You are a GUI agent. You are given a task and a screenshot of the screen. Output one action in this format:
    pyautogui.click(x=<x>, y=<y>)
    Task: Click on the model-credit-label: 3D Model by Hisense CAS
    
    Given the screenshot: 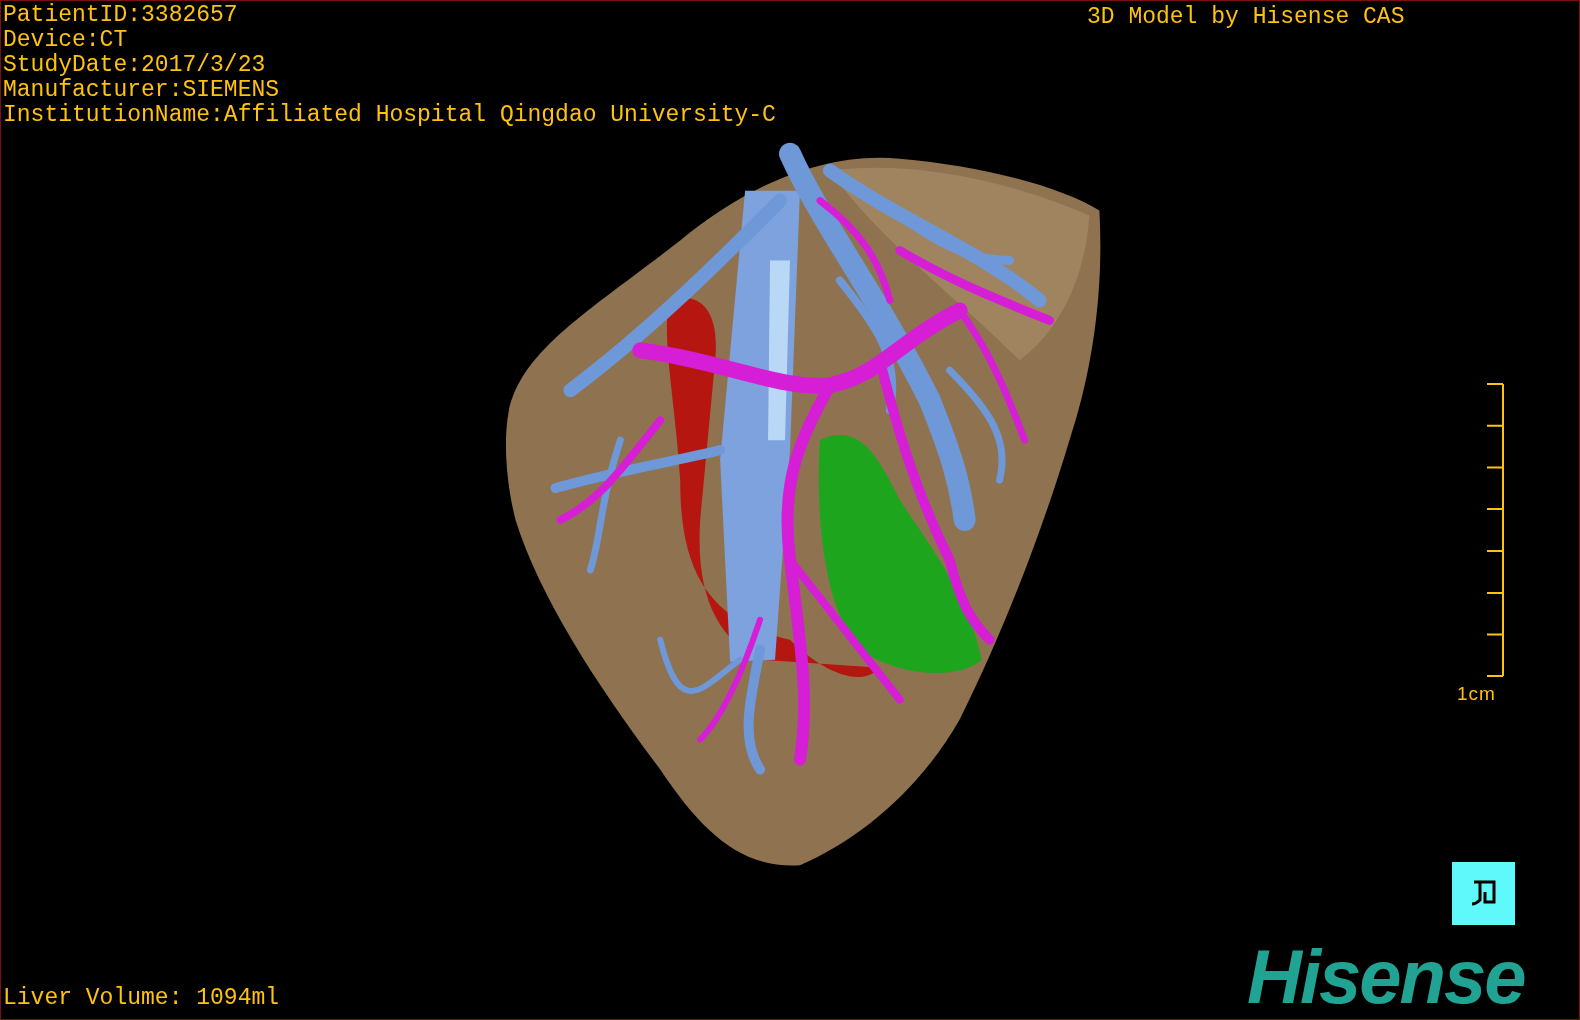 What is the action you would take?
    pyautogui.click(x=1246, y=17)
    